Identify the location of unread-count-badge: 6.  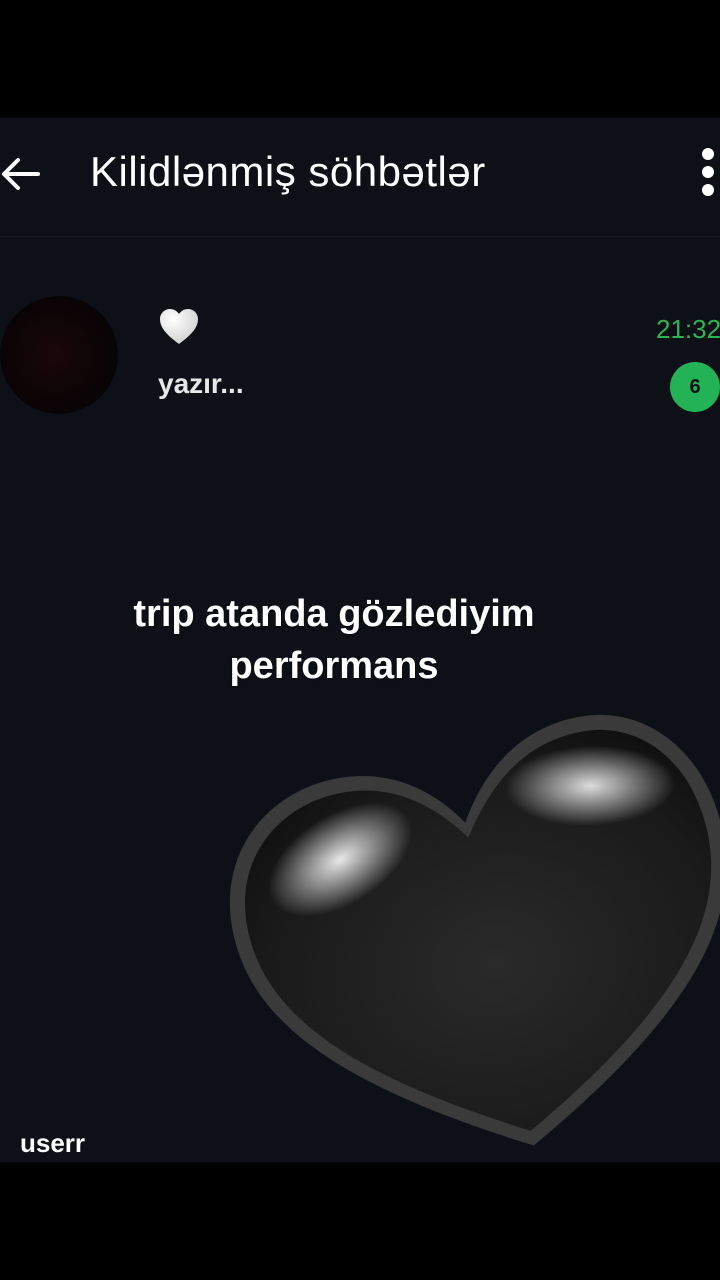
(695, 387).